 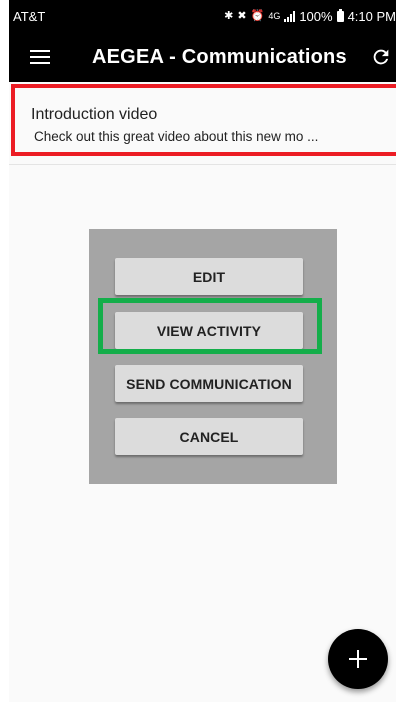 I want to click on status-icons: ✱ ✖ ⏰ 4G 100% 4:10 PM, so click(x=310, y=16).